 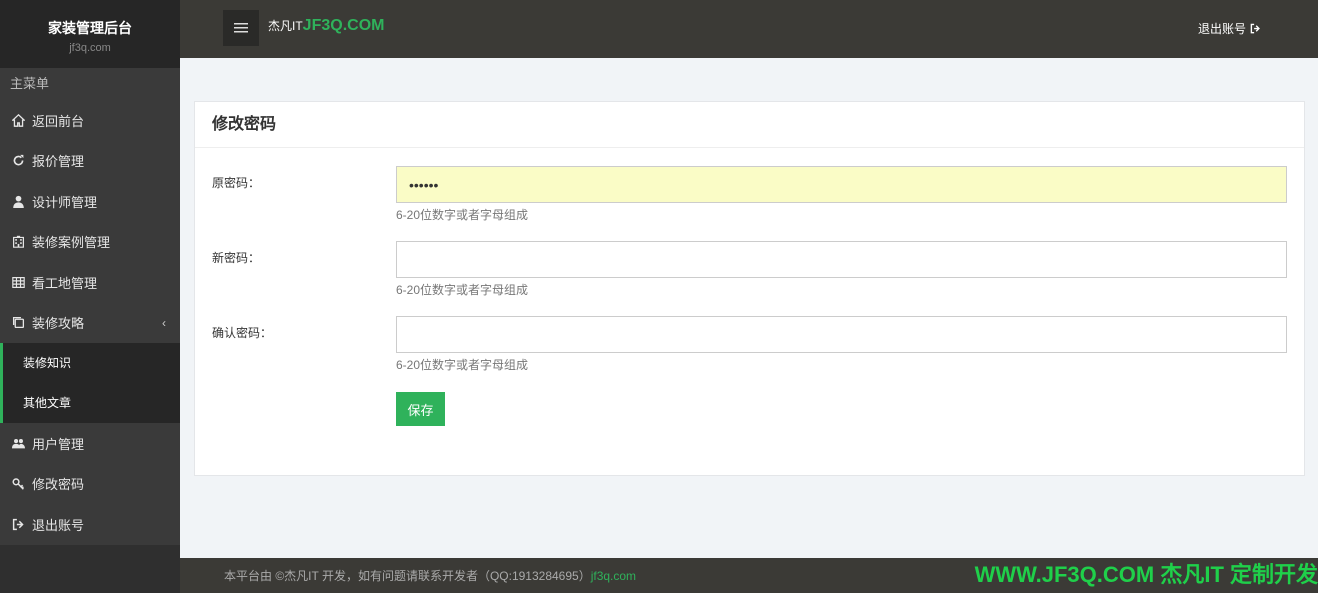 What do you see at coordinates (90, 161) in the screenshot?
I see `sidebar-item-quotes: 报价管理` at bounding box center [90, 161].